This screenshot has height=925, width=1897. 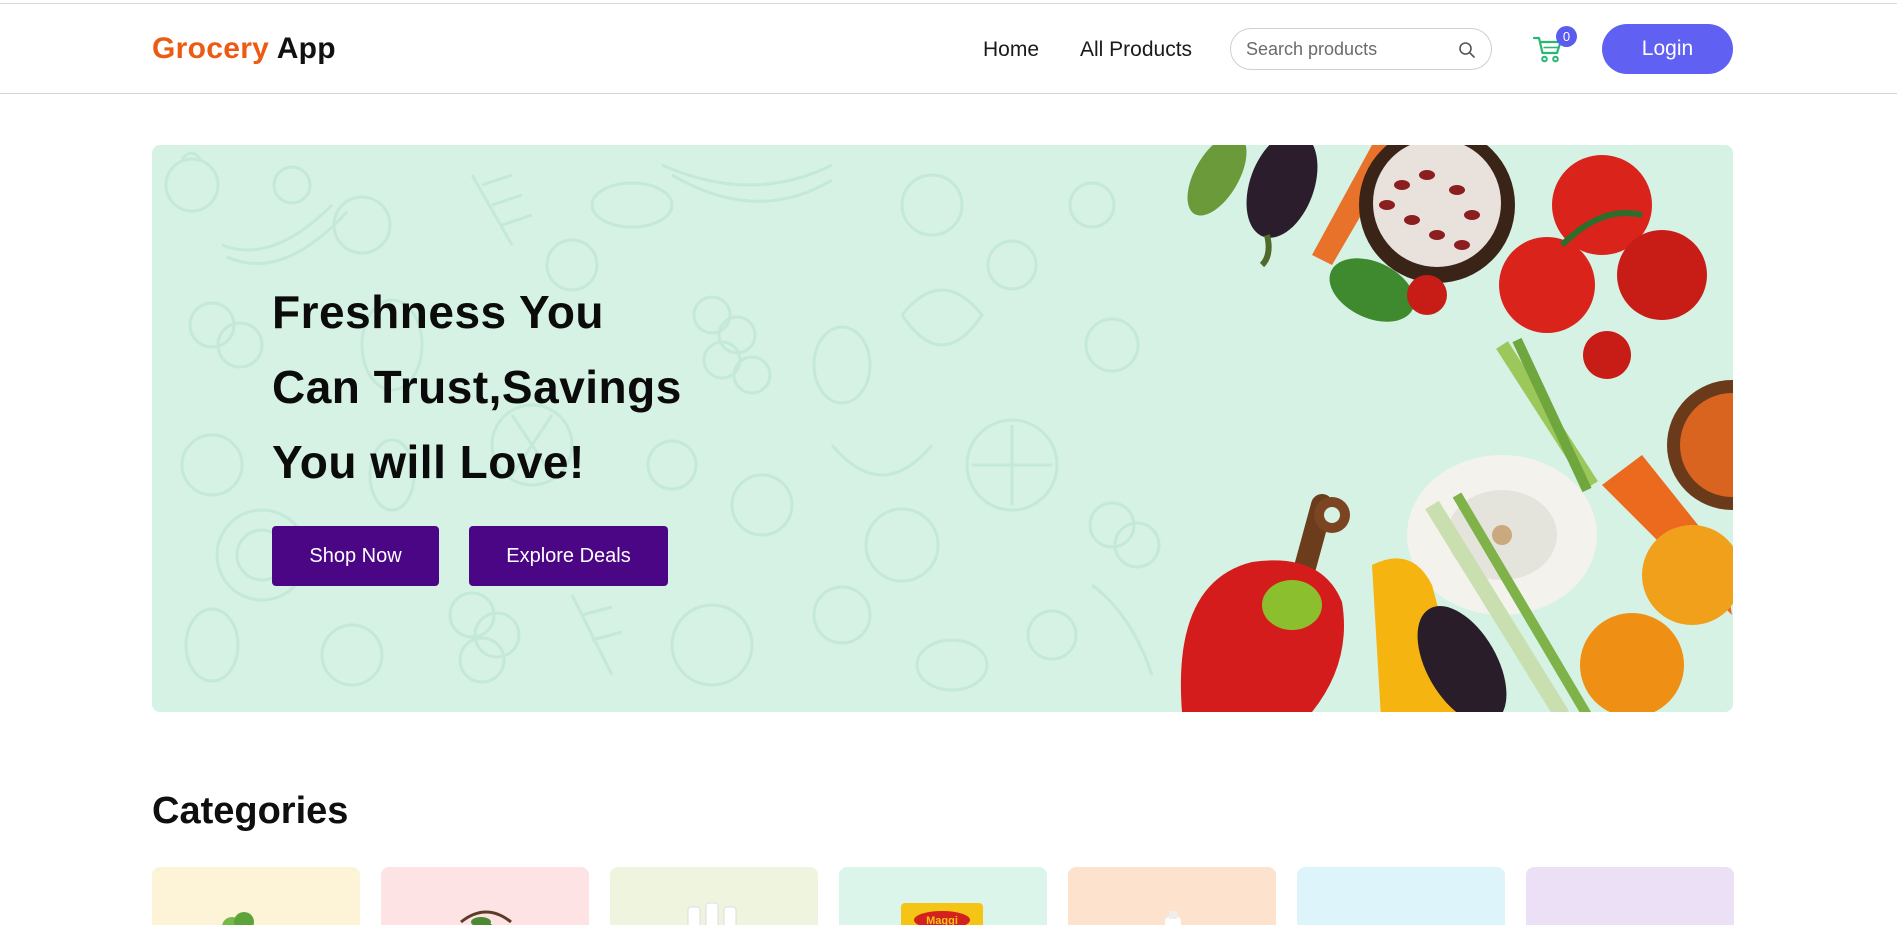 I want to click on cart-count-badge: 0, so click(x=1566, y=36).